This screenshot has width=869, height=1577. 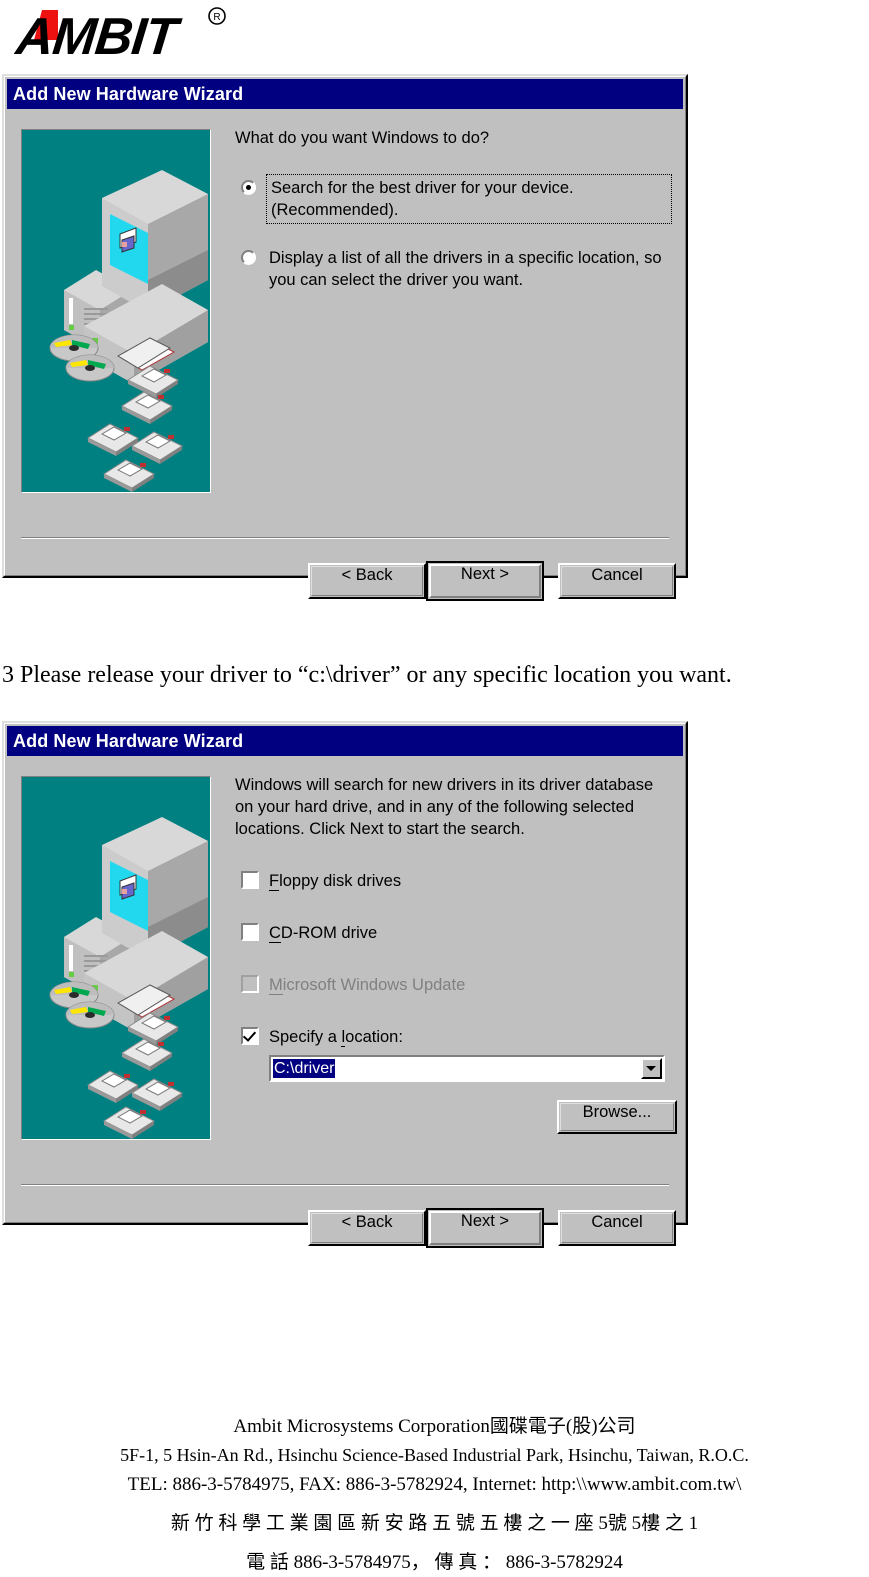 What do you see at coordinates (345, 538) in the screenshot?
I see `dialog-separator` at bounding box center [345, 538].